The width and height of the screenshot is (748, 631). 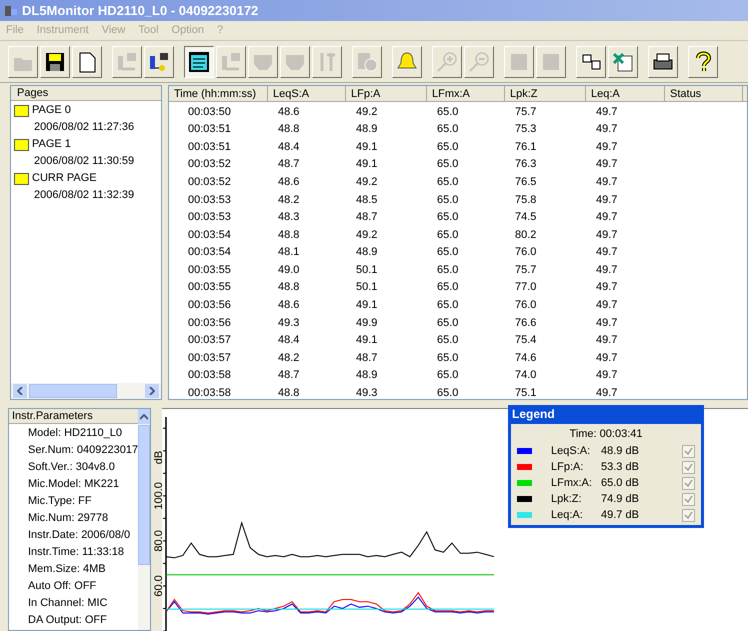 What do you see at coordinates (525, 393) in the screenshot?
I see `table-cell: 75.1` at bounding box center [525, 393].